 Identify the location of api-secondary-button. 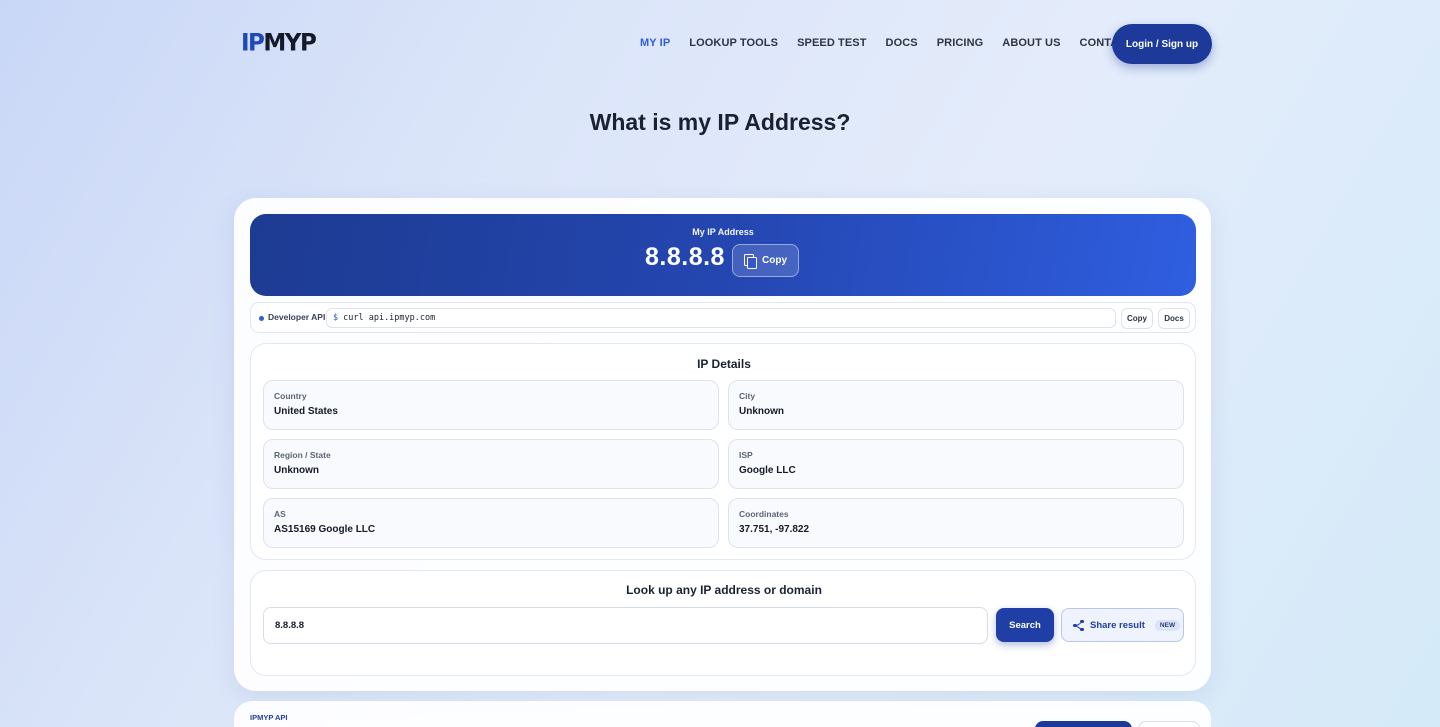
(1169, 724).